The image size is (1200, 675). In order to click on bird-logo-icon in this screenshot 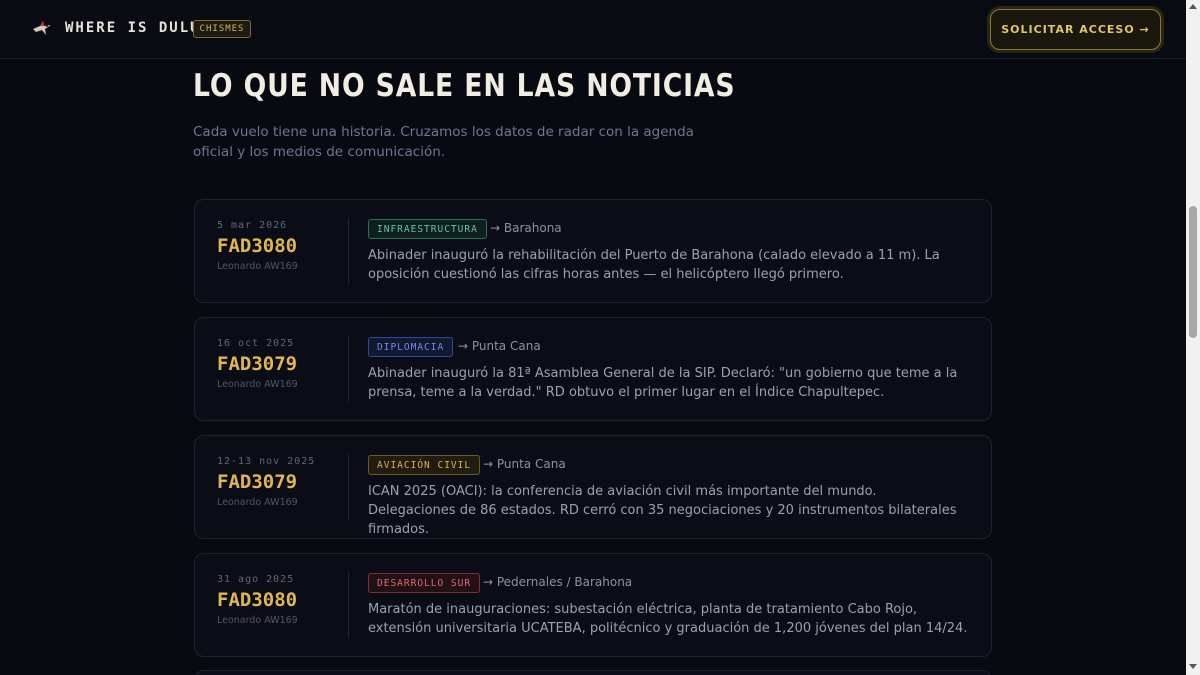, I will do `click(42, 28)`.